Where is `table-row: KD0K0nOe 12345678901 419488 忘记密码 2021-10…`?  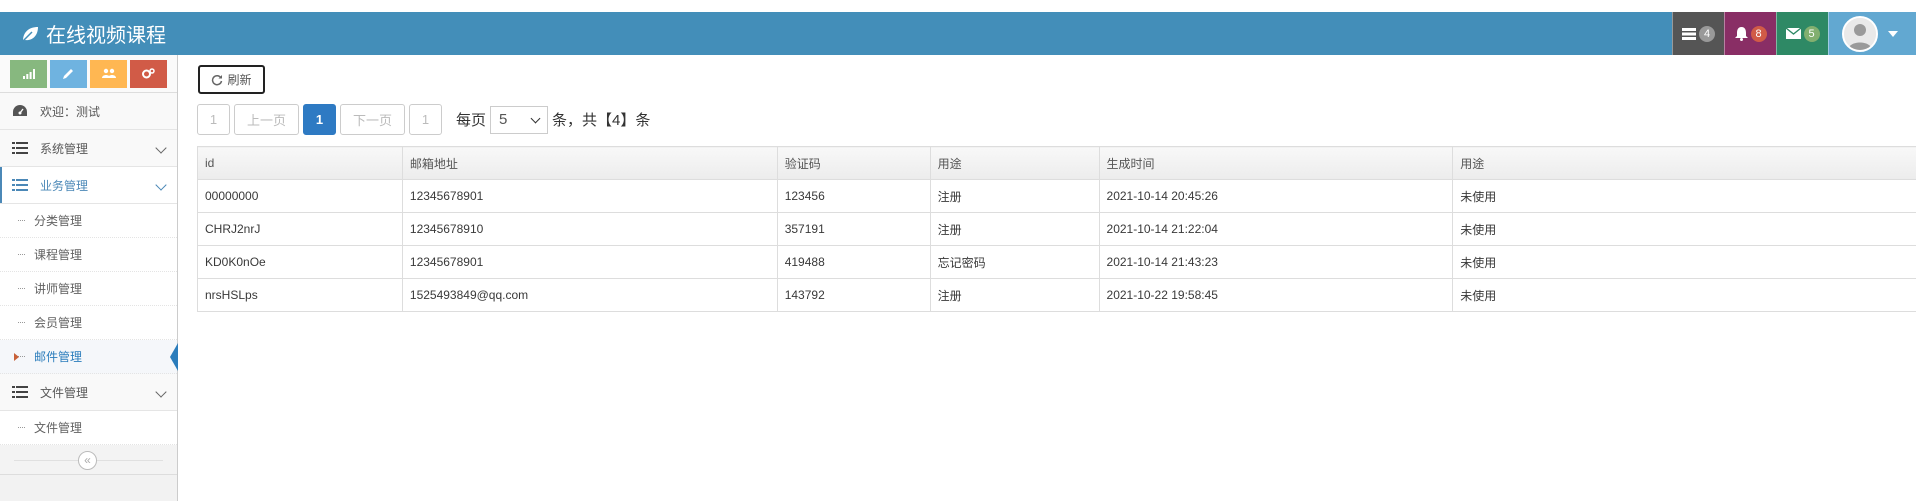
table-row: KD0K0nOe 12345678901 419488 忘记密码 2021-10… is located at coordinates (1056, 262).